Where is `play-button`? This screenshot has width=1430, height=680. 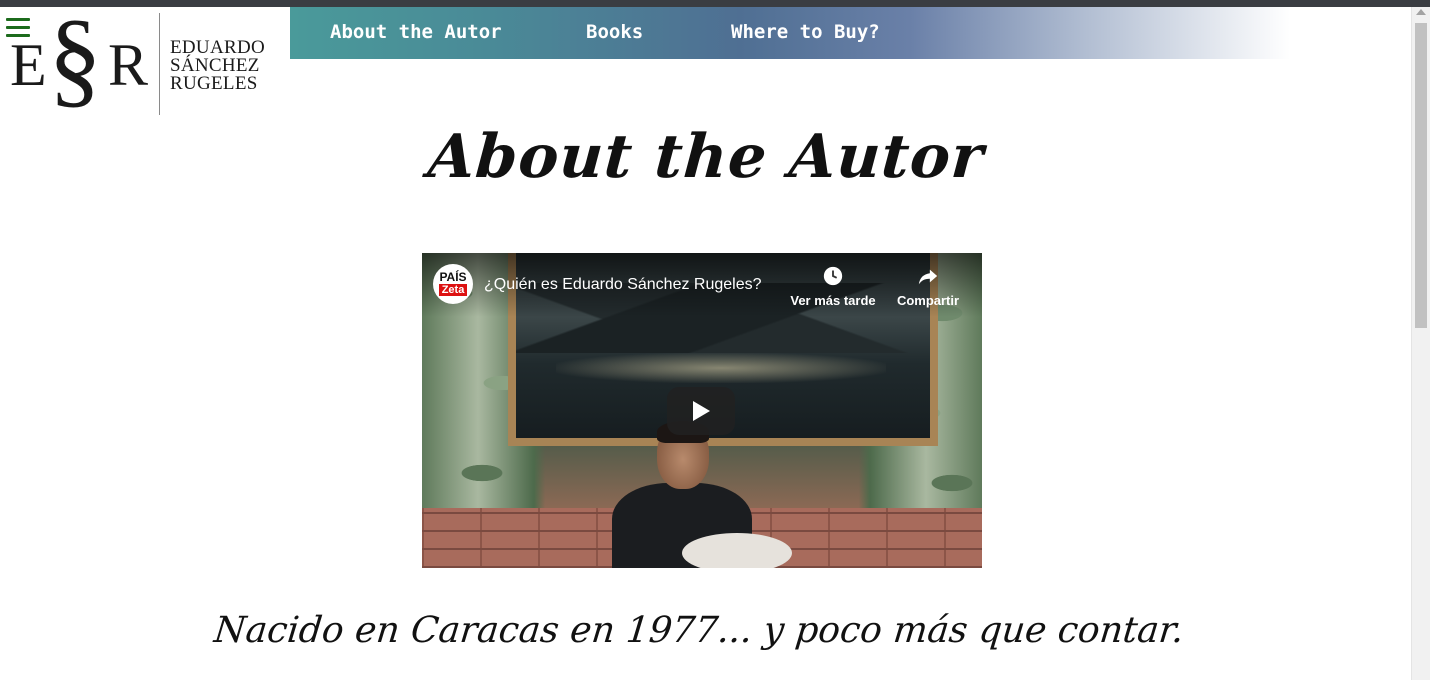
play-button is located at coordinates (701, 411).